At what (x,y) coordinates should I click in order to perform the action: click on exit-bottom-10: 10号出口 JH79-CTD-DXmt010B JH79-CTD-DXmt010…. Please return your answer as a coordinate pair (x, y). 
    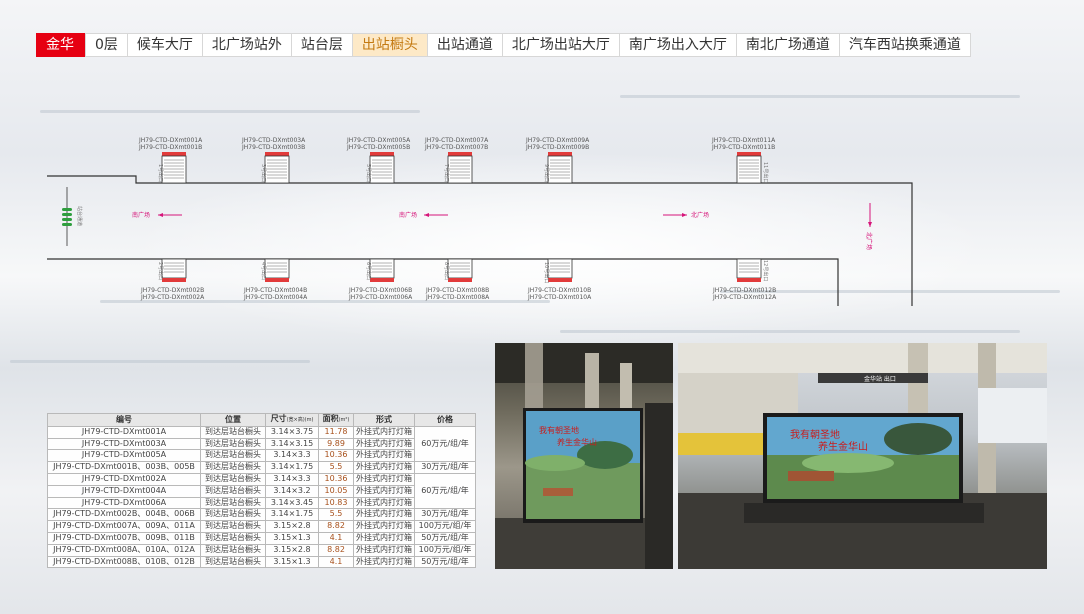
    Looking at the image, I should click on (559, 279).